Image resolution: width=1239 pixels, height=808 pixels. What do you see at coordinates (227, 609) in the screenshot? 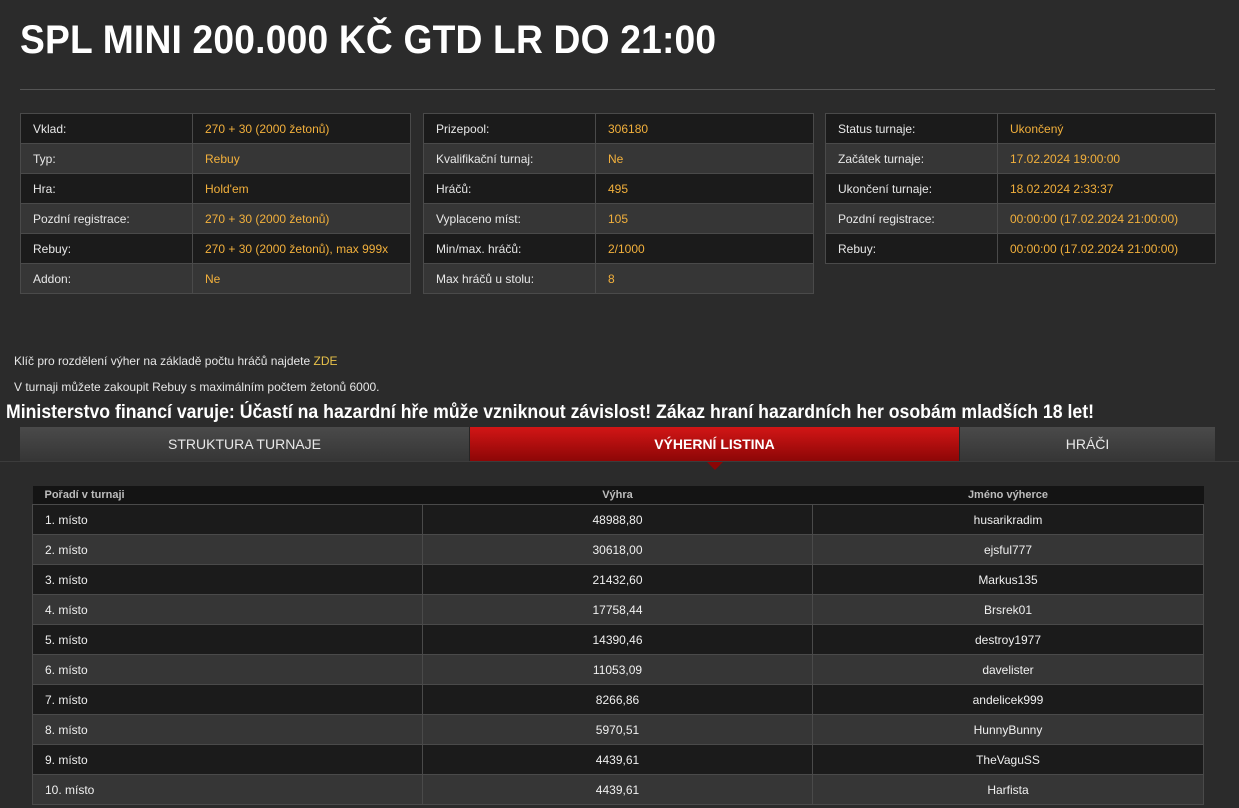
I see `rank-cell: 4. místo` at bounding box center [227, 609].